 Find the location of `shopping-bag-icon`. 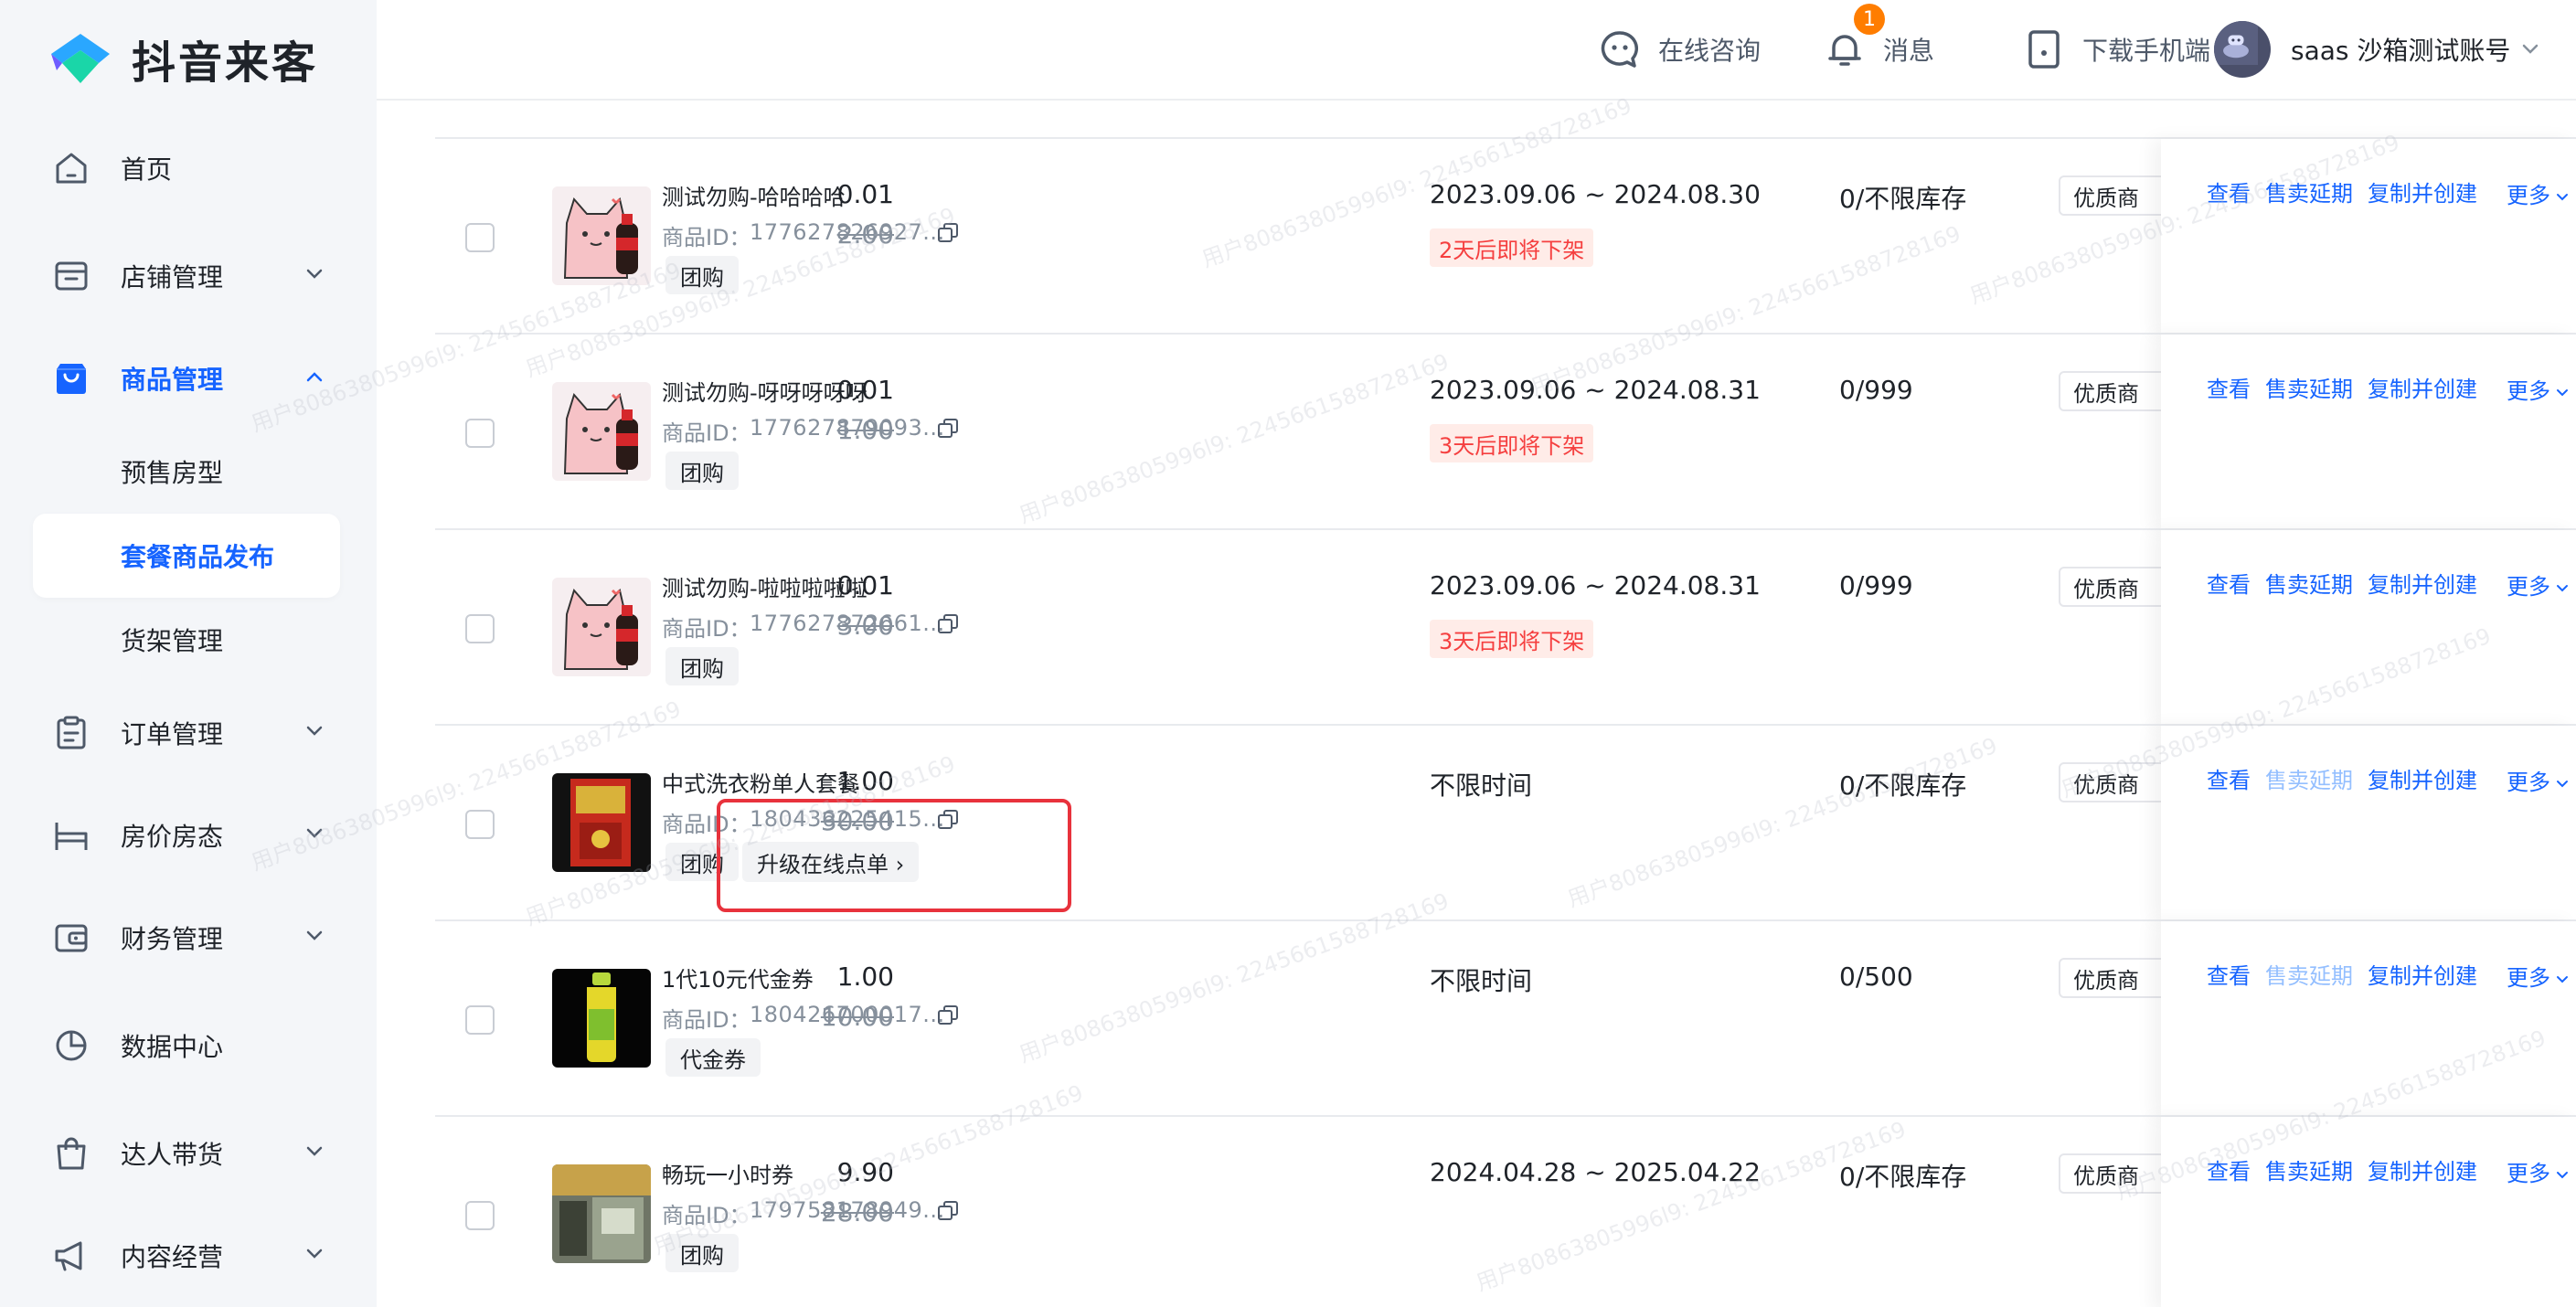

shopping-bag-icon is located at coordinates (71, 1153).